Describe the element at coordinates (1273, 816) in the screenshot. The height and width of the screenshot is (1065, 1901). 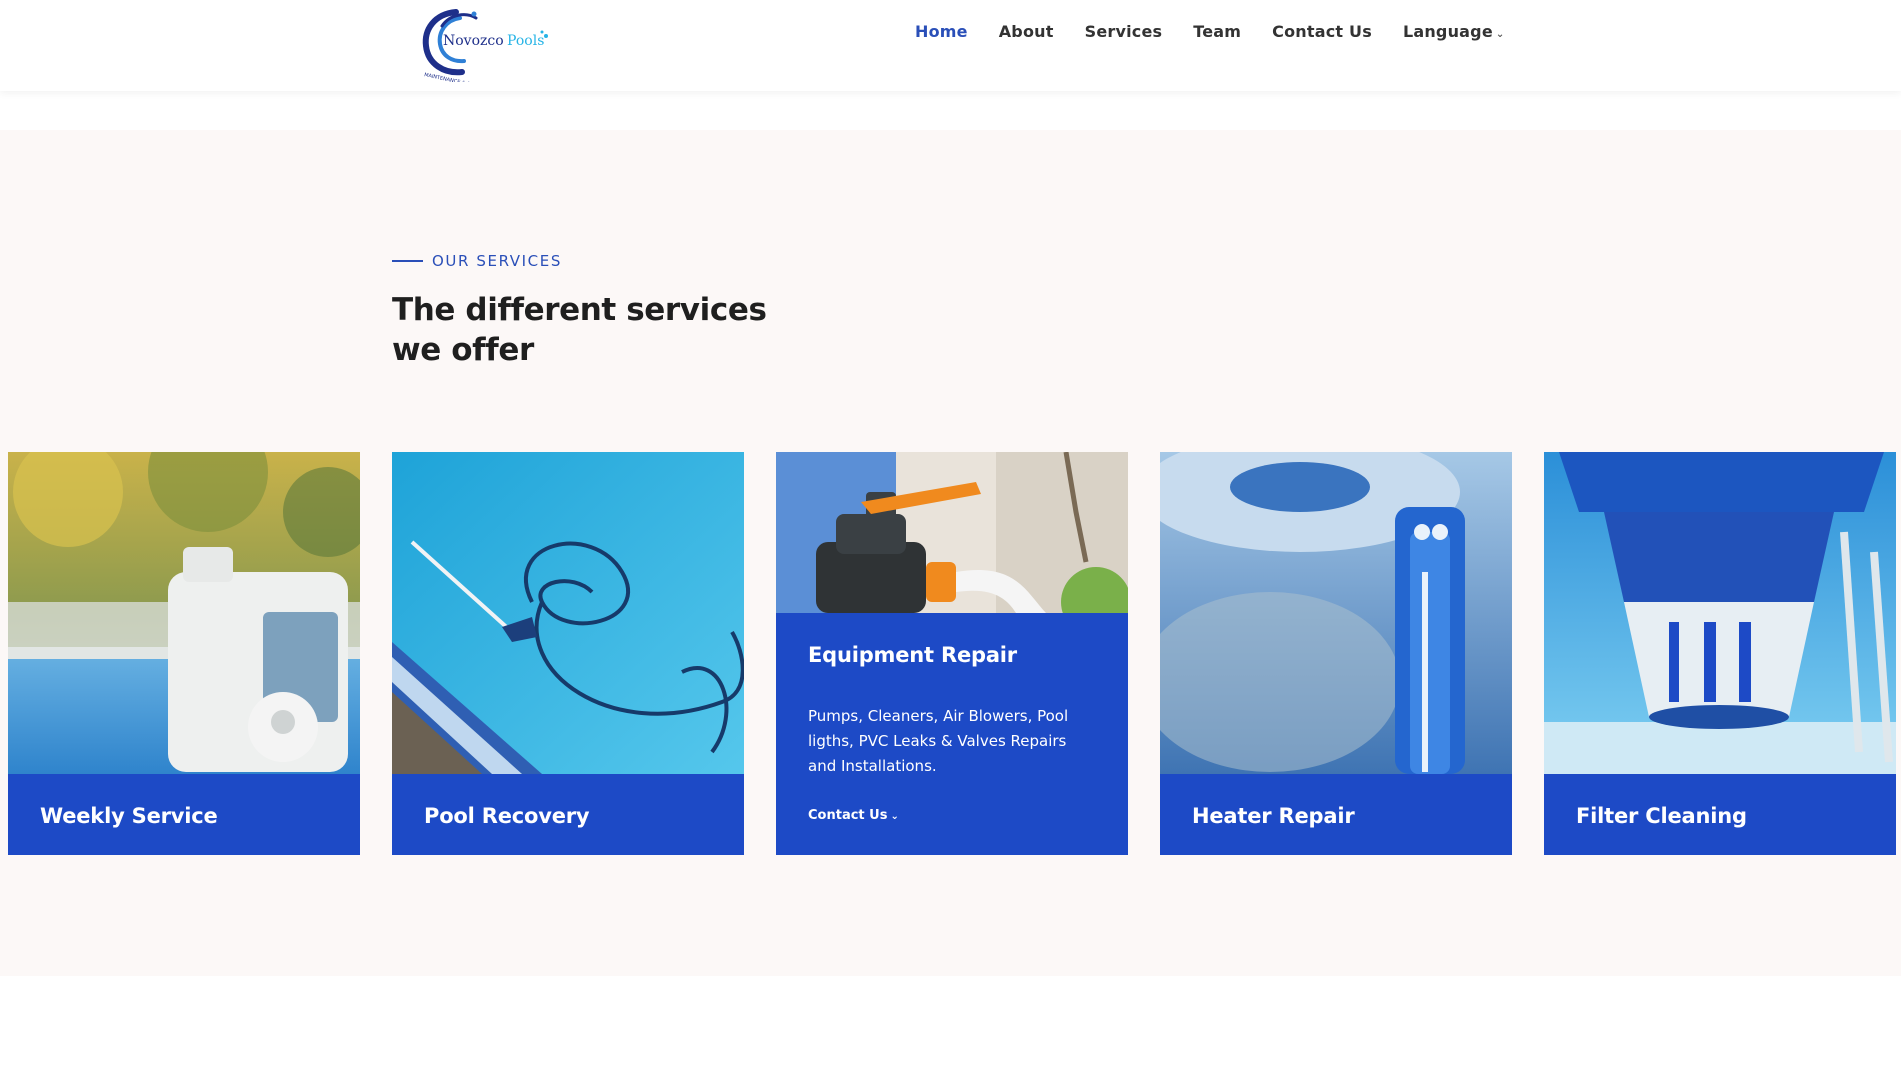
I see `card-title: Heater Repair` at that location.